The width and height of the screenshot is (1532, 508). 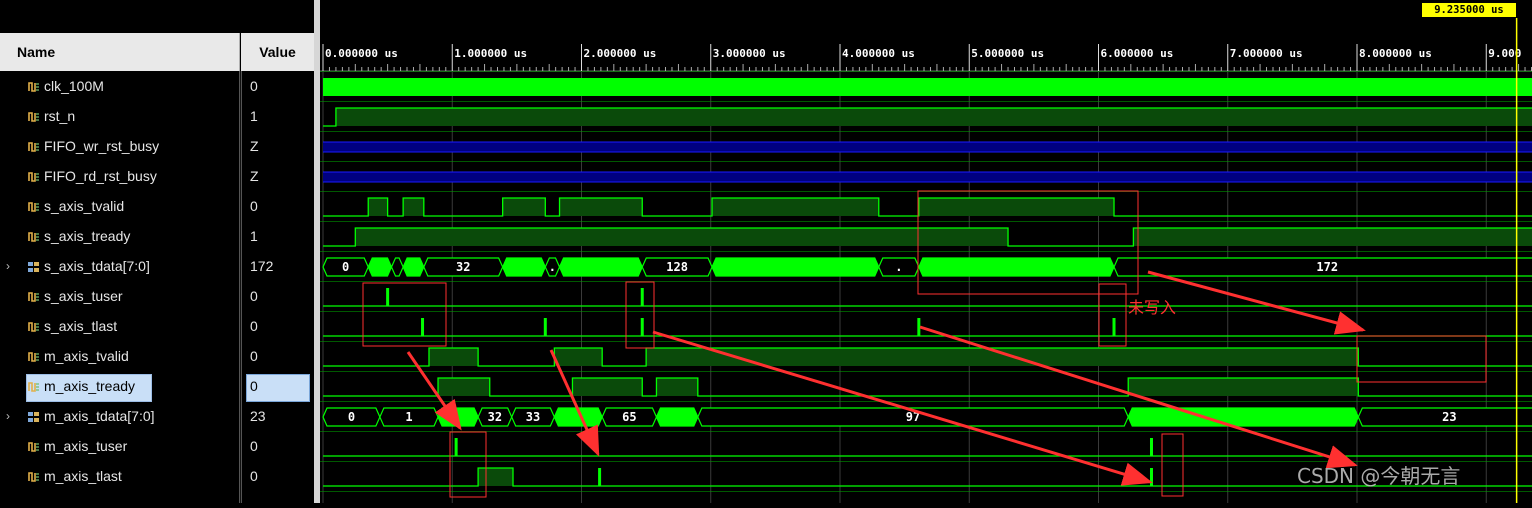 What do you see at coordinates (620, 53) in the screenshot?
I see `ruler-tick-label: 2.000000 us` at bounding box center [620, 53].